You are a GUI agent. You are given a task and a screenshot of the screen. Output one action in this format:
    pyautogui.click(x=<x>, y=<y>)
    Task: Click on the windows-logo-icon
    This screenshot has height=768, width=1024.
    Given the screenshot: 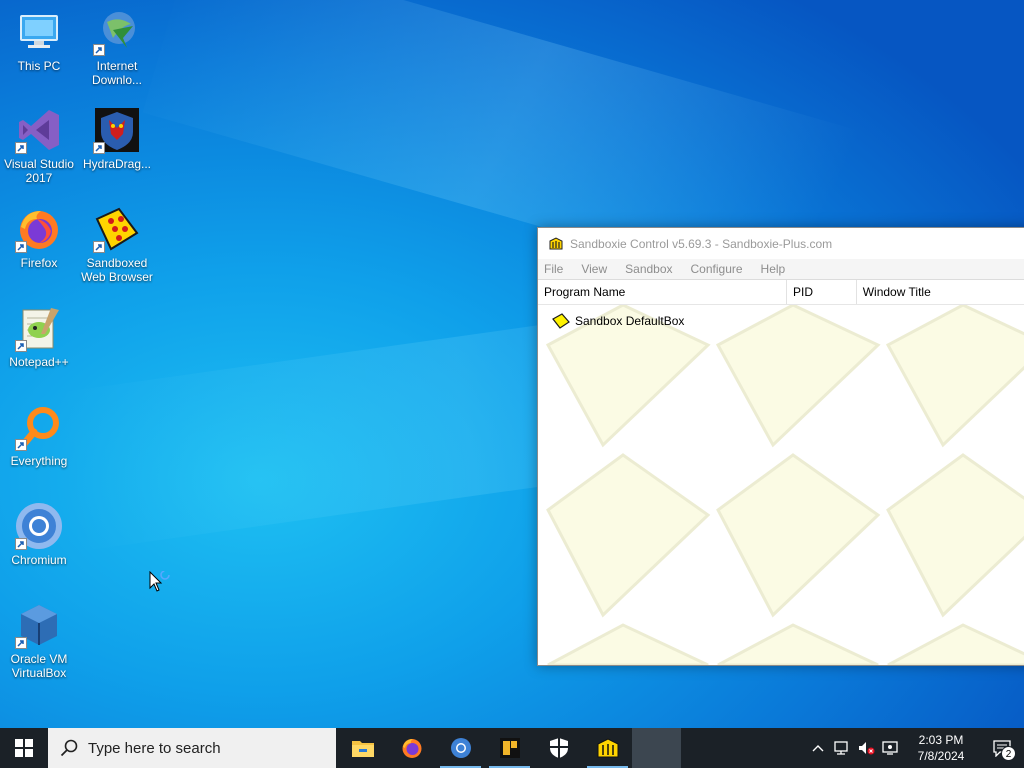 What is the action you would take?
    pyautogui.click(x=24, y=748)
    